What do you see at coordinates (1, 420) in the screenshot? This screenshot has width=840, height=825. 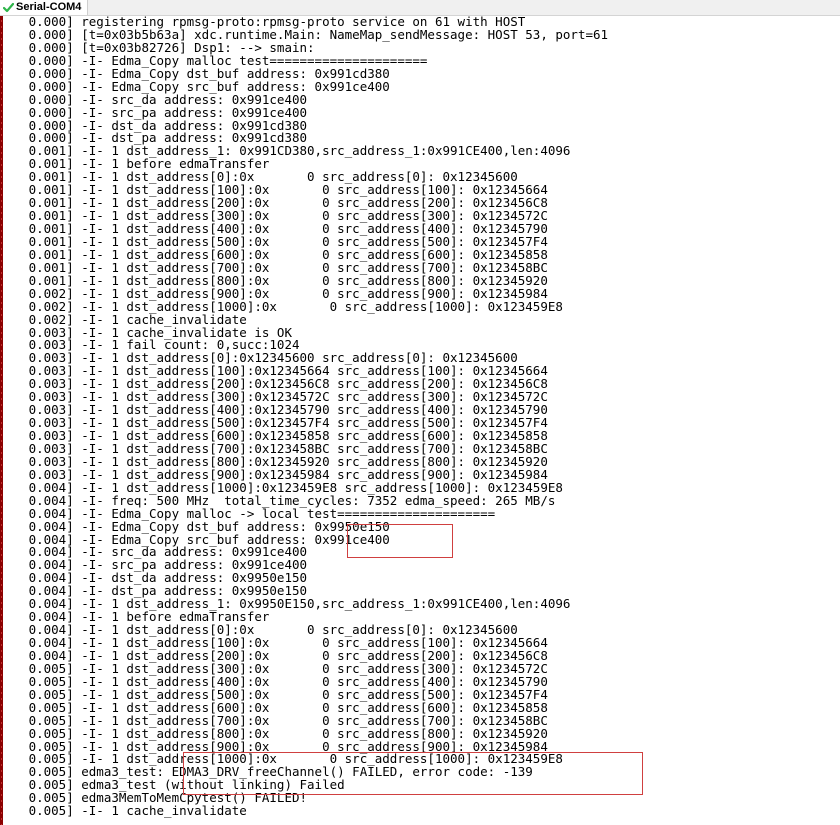 I see `terminal-left-gutter` at bounding box center [1, 420].